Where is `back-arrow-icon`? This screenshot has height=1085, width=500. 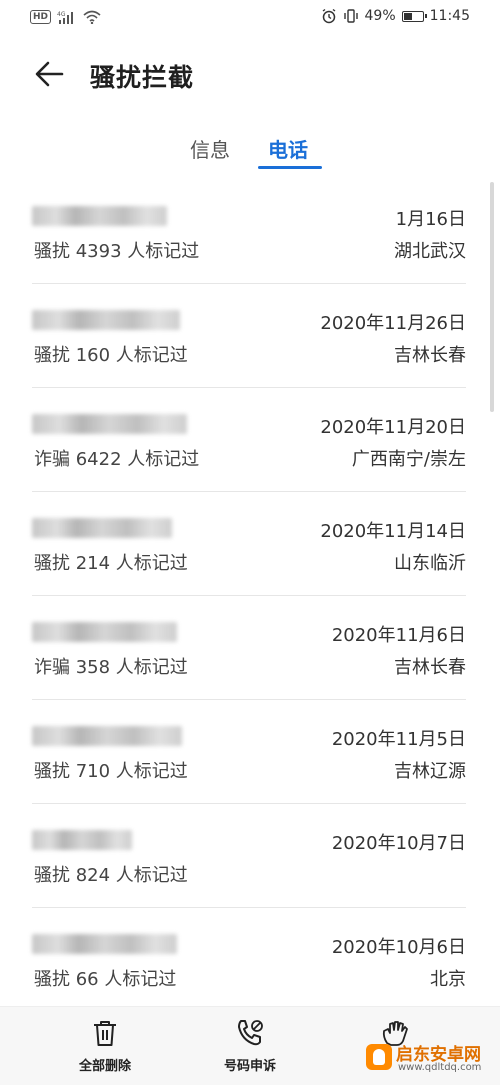
back-arrow-icon is located at coordinates (49, 74).